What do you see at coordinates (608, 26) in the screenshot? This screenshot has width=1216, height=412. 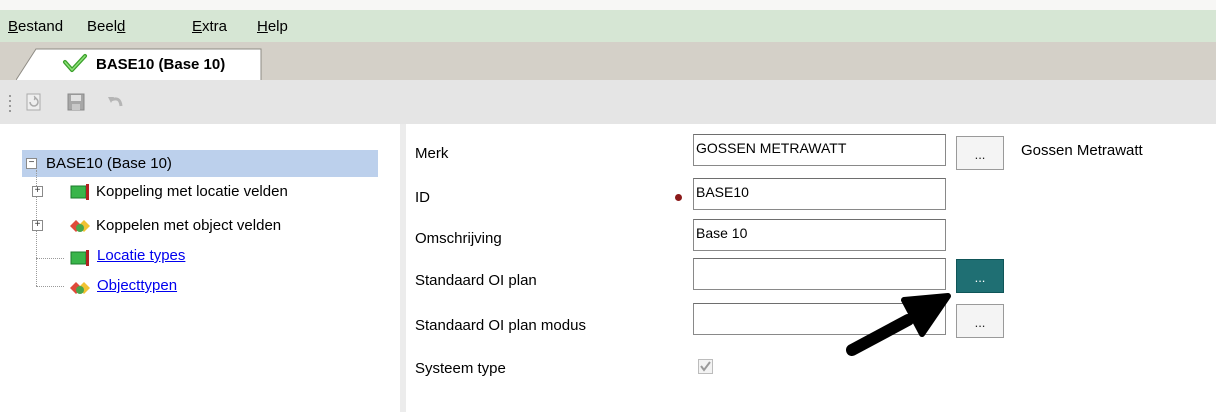 I see `menu-bar: Bestand Beeld Extra Help` at bounding box center [608, 26].